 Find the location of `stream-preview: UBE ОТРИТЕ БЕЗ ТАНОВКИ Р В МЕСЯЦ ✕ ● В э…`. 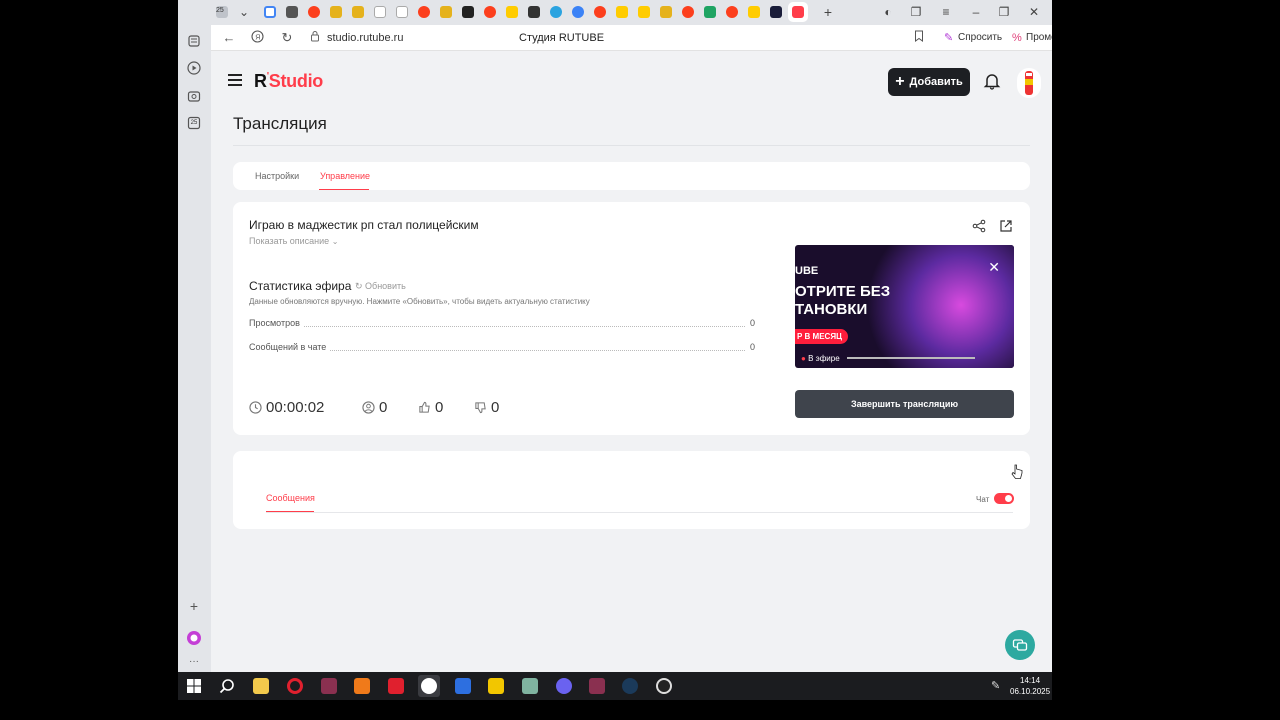

stream-preview: UBE ОТРИТЕ БЕЗ ТАНОВКИ Р В МЕСЯЦ ✕ ● В э… is located at coordinates (904, 306).